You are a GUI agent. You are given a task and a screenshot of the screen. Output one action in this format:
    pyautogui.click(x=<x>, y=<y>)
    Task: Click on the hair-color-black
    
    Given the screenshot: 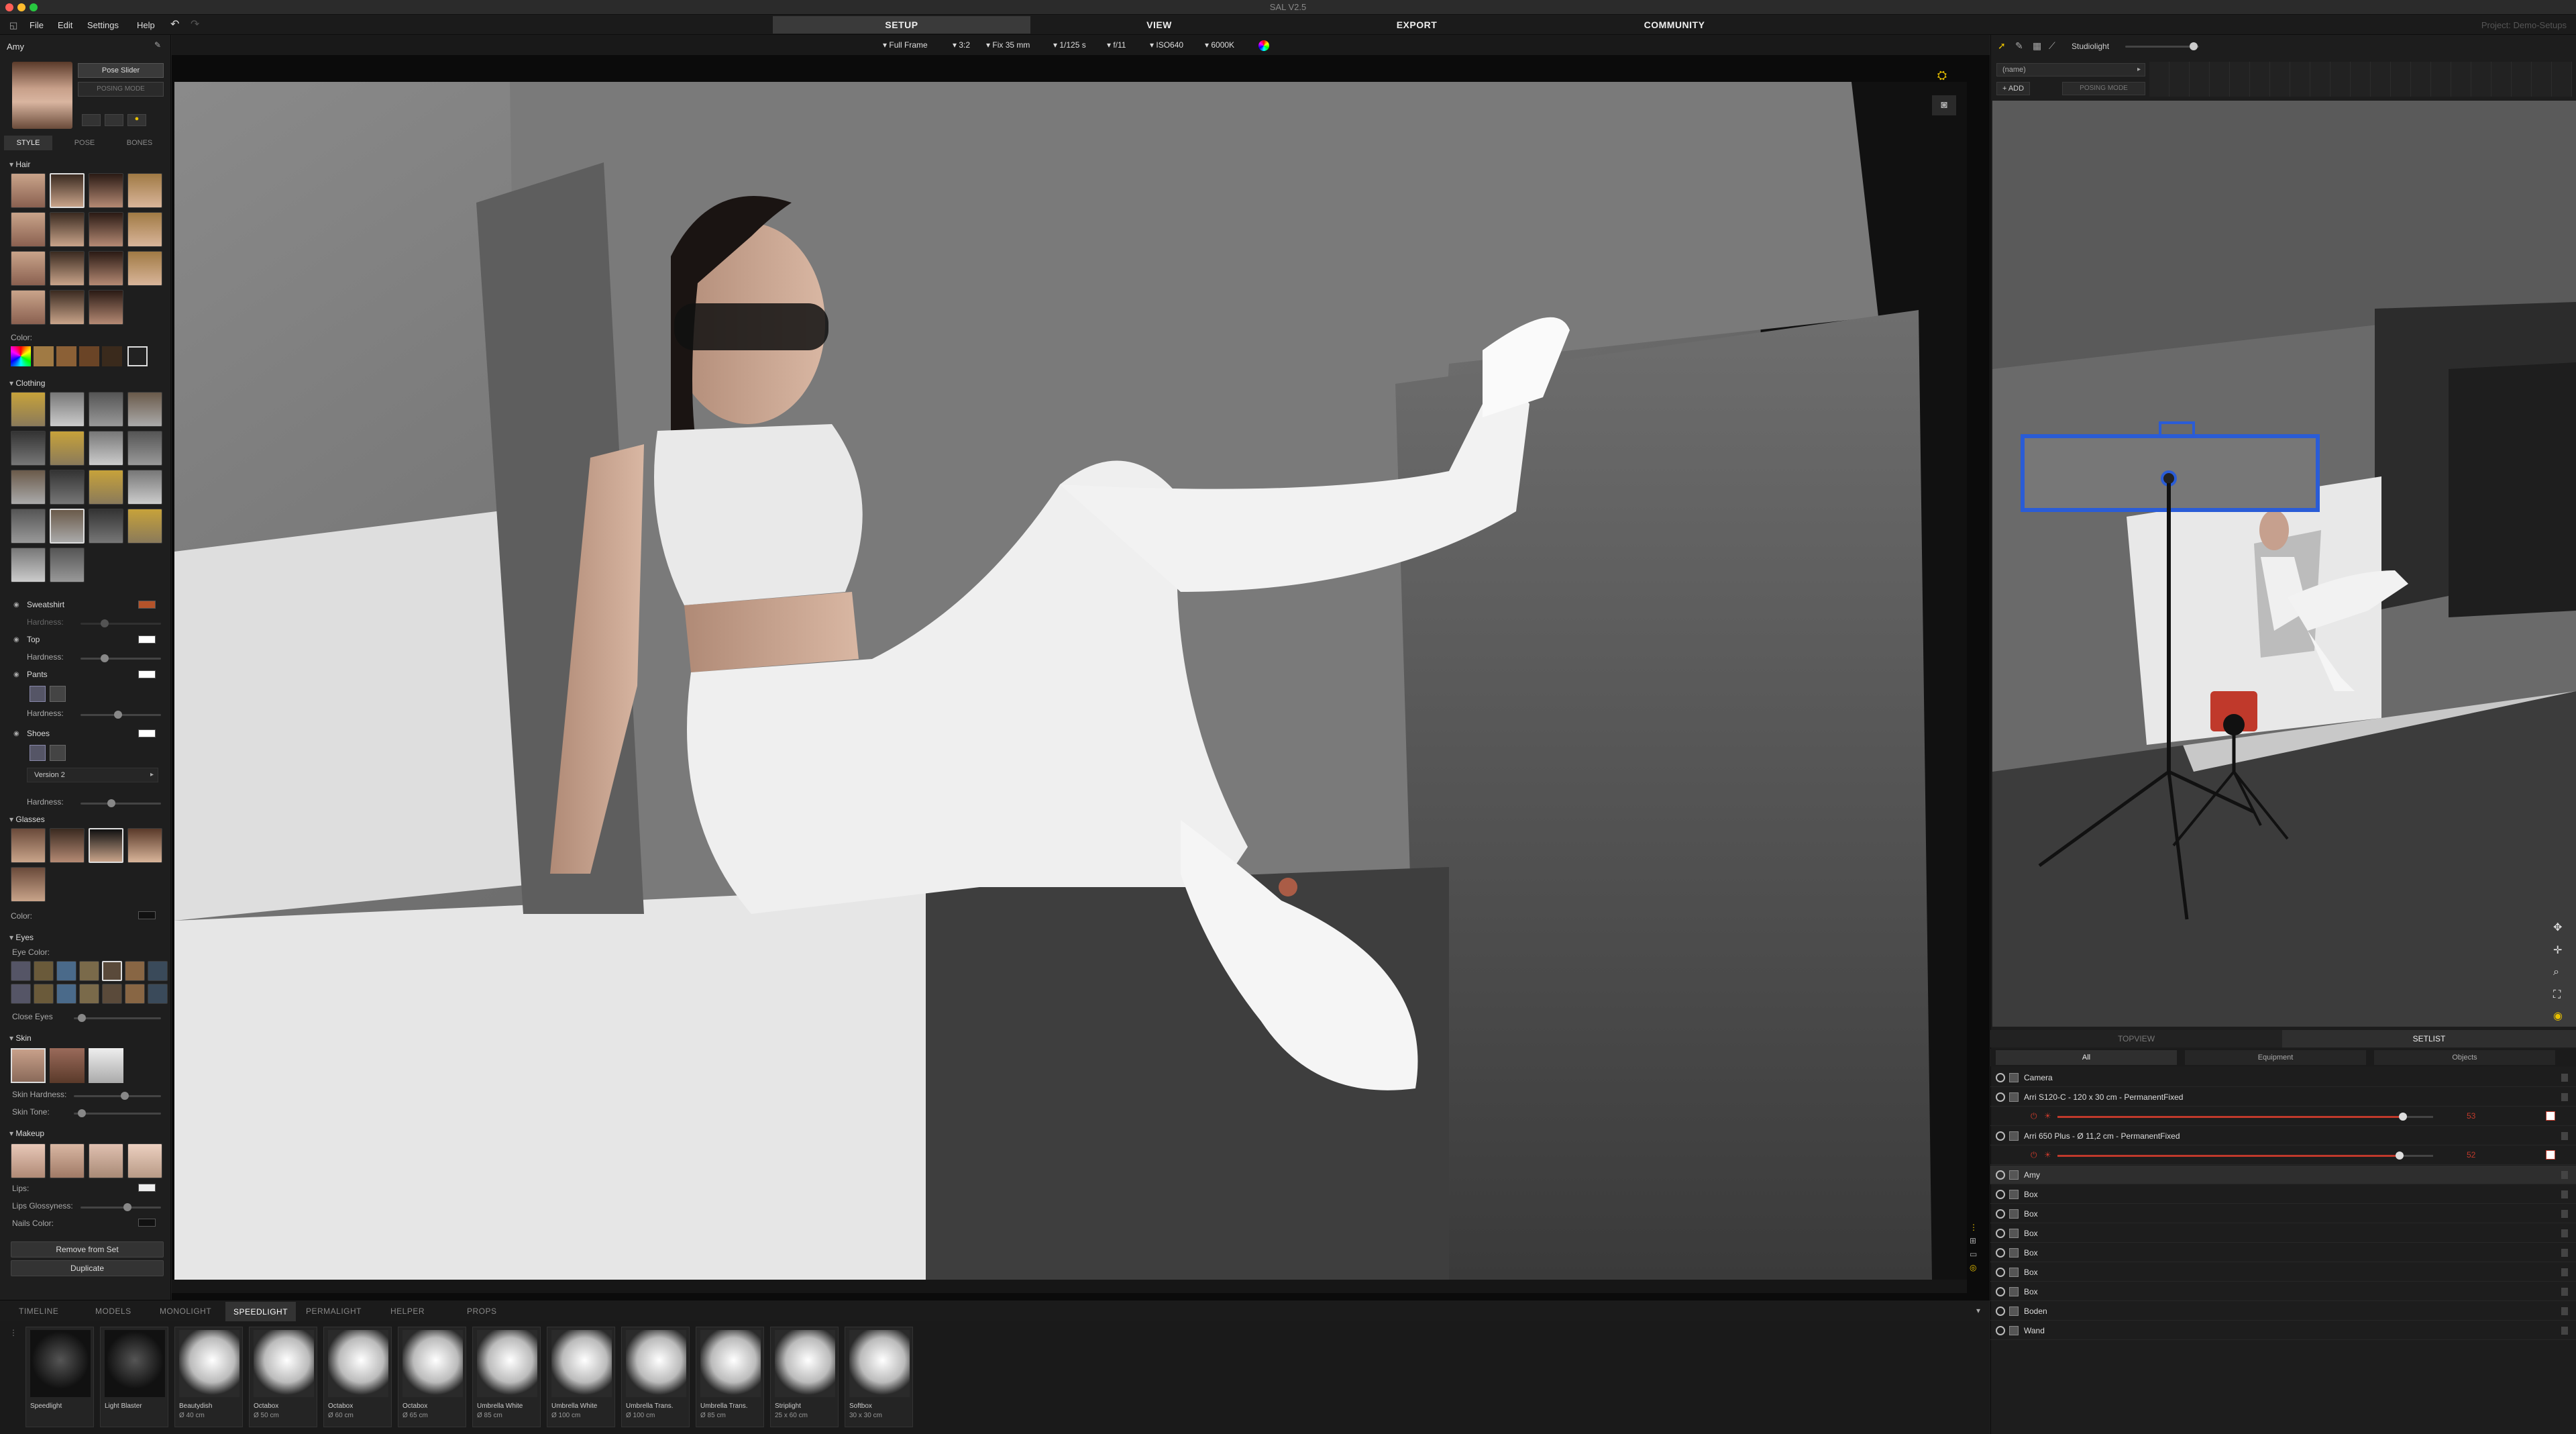 What is the action you would take?
    pyautogui.click(x=137, y=356)
    